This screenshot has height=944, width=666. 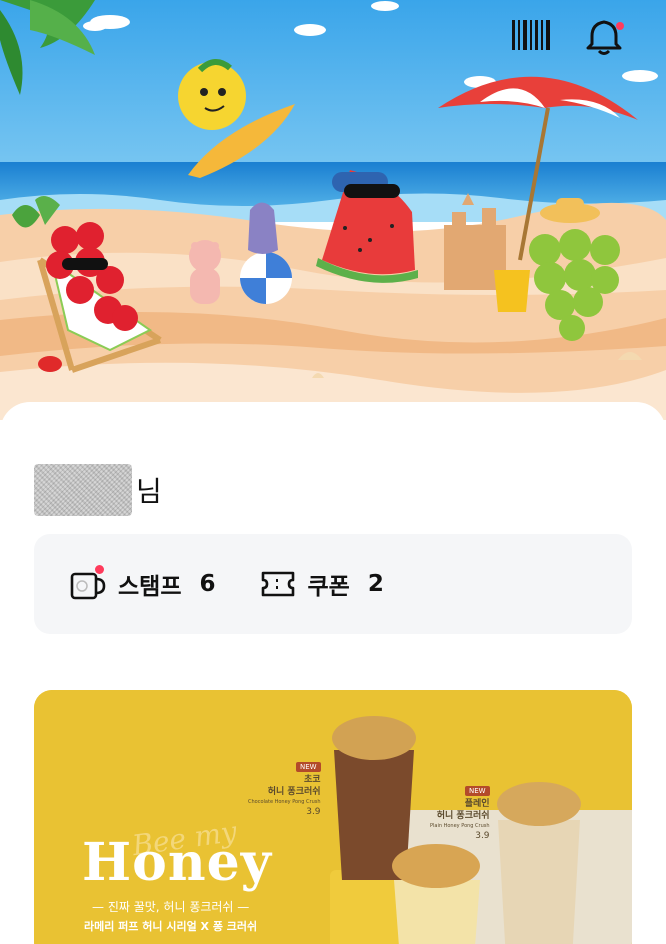 I want to click on promo-subtitle: — 진짜 꿀맛, 허니 퐁크러쉬 —, so click(x=171, y=907).